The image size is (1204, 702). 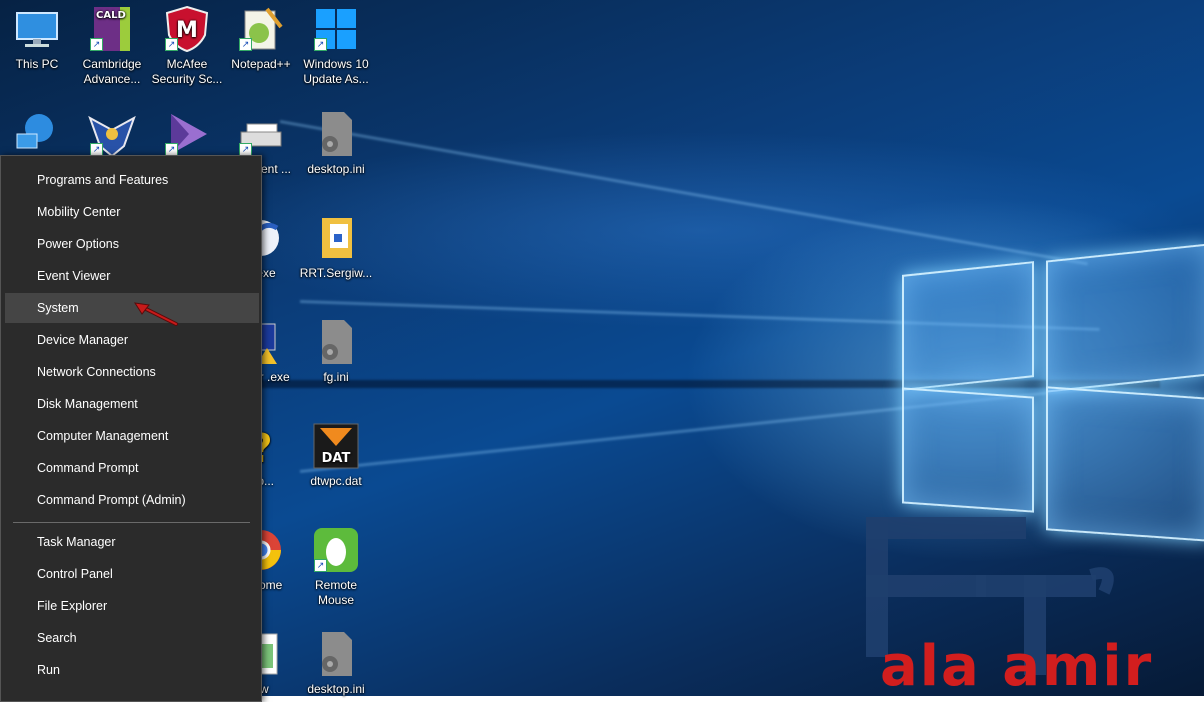 What do you see at coordinates (155, 314) in the screenshot?
I see `red-arrow-icon` at bounding box center [155, 314].